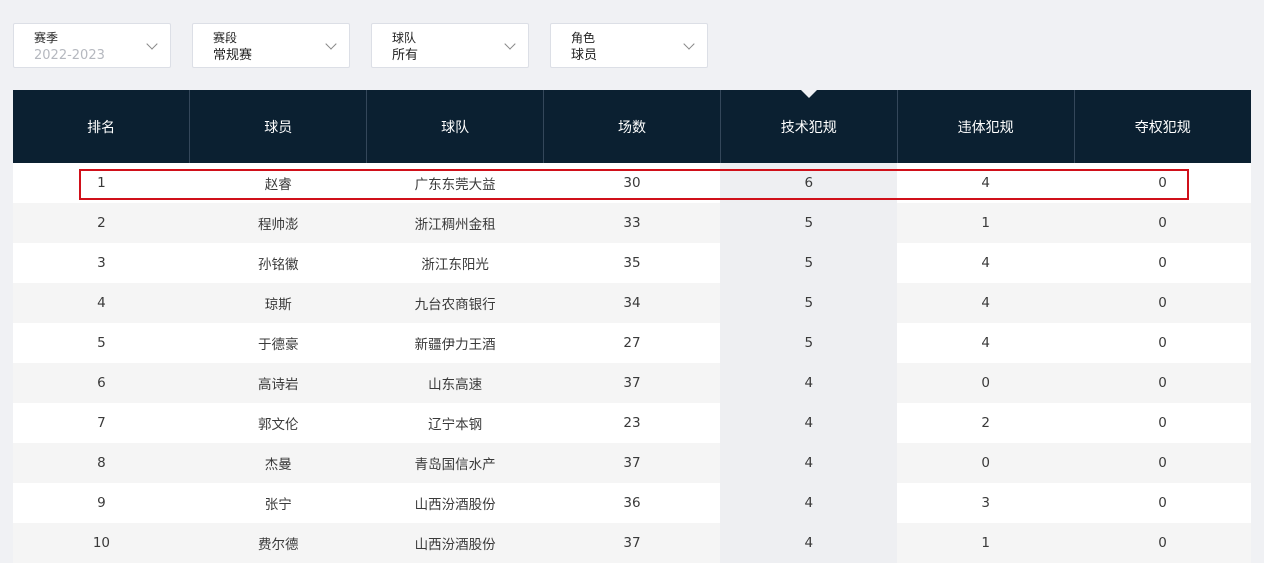 The height and width of the screenshot is (563, 1264). I want to click on cell-rank: 1, so click(101, 183).